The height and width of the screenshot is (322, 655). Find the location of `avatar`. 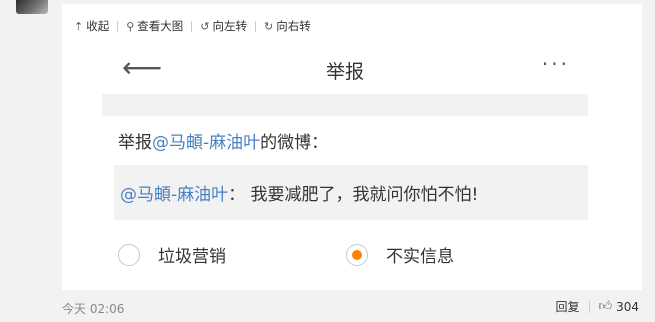

avatar is located at coordinates (32, 7).